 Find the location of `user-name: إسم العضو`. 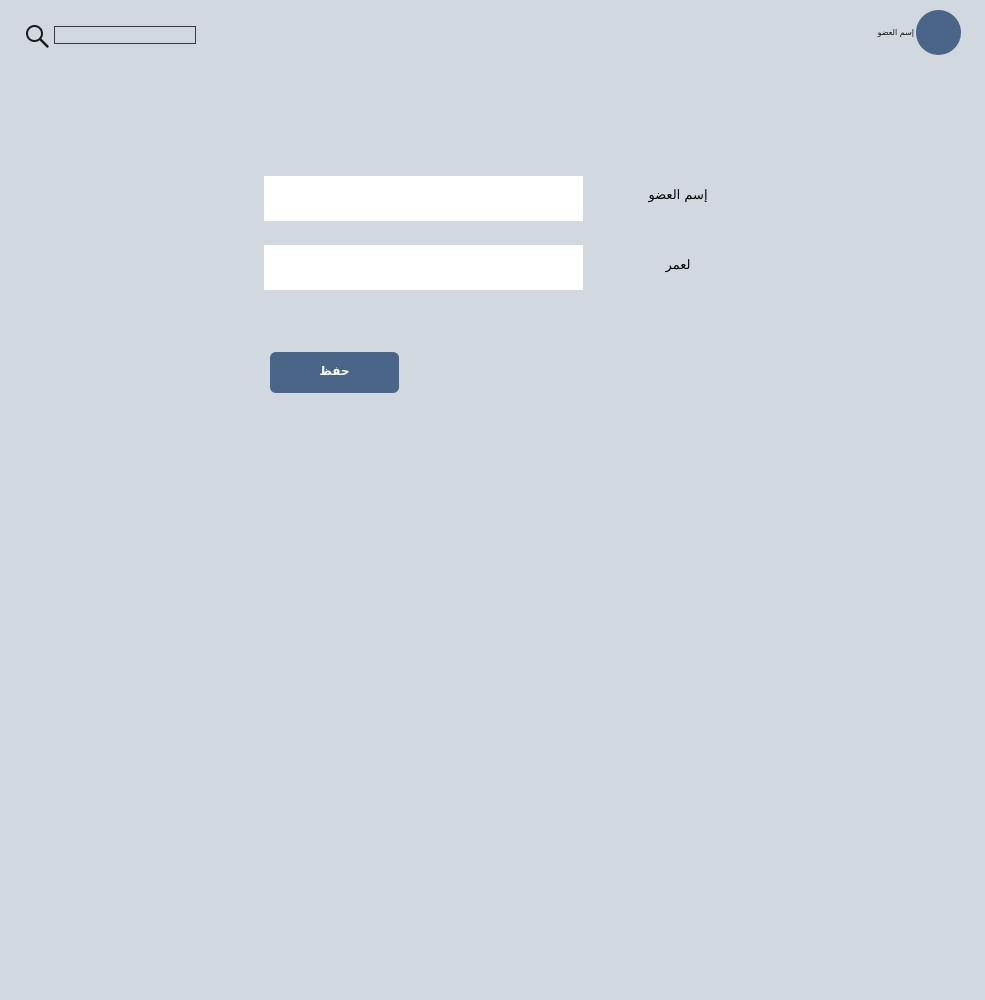

user-name: إسم العضو is located at coordinates (895, 32).